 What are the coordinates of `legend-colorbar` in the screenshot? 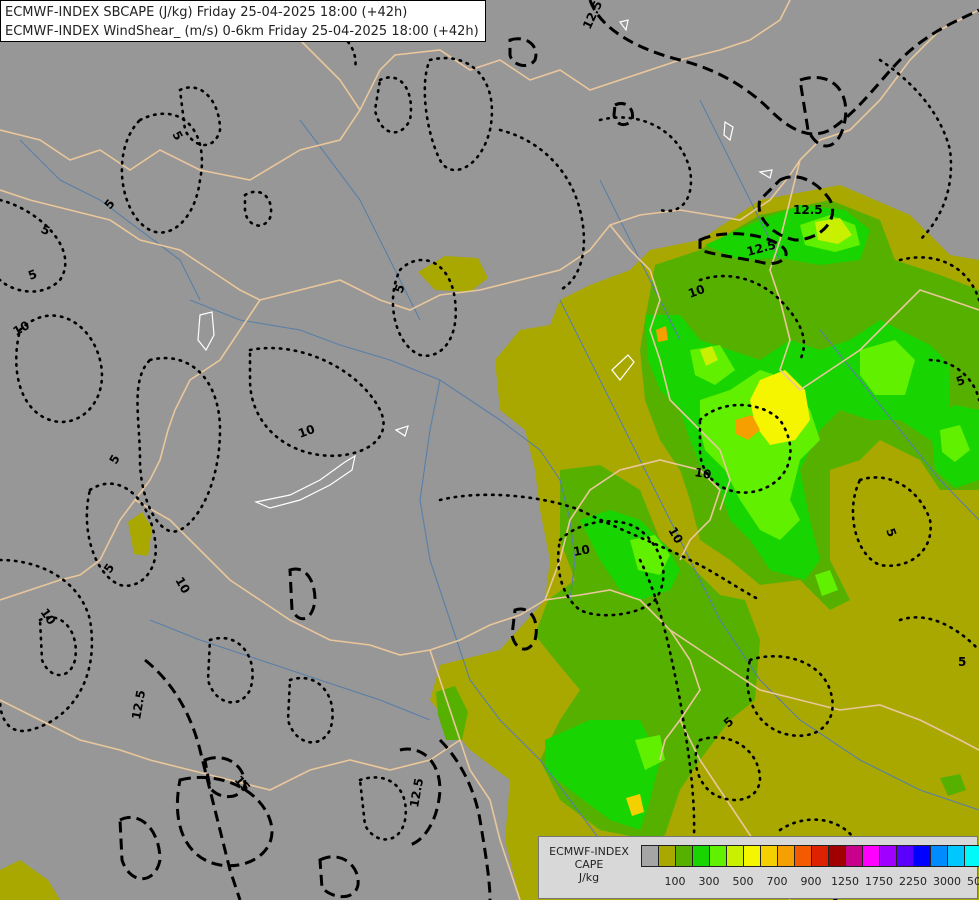 It's located at (810, 856).